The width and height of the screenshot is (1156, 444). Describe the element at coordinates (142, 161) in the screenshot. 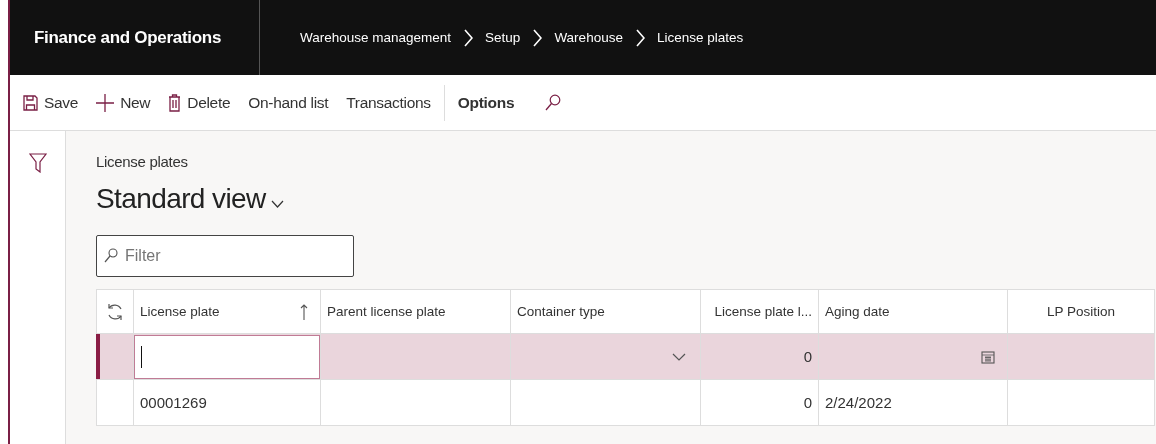

I see `page-caption: License plates` at that location.